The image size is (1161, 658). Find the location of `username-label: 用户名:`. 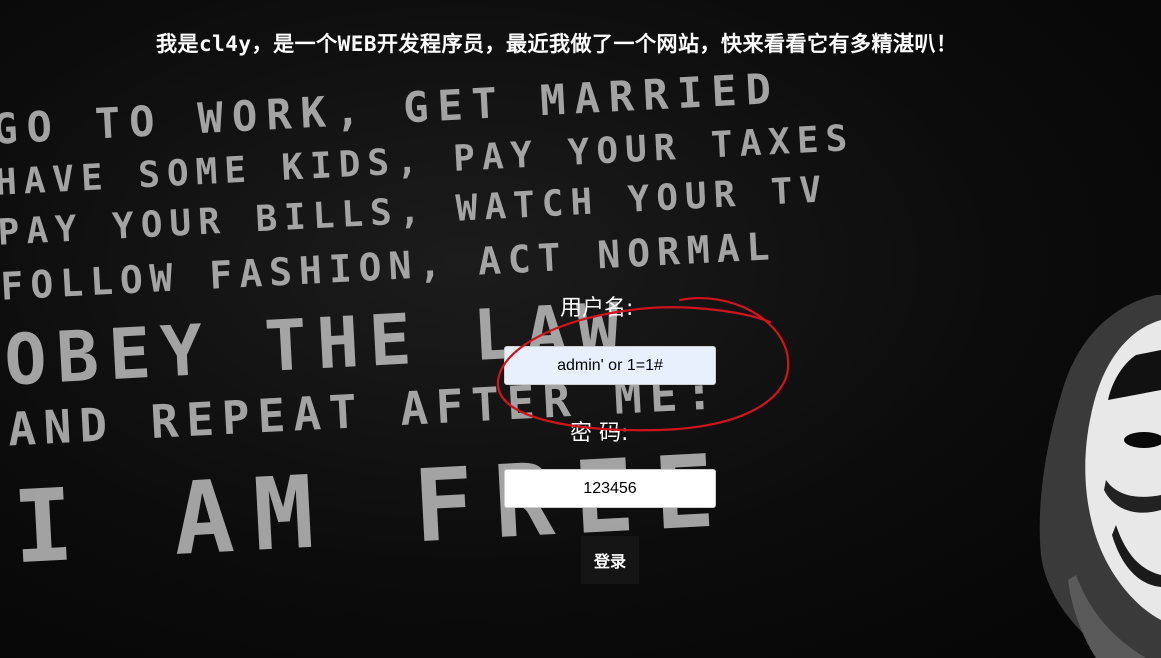

username-label: 用户名: is located at coordinates (597, 308).